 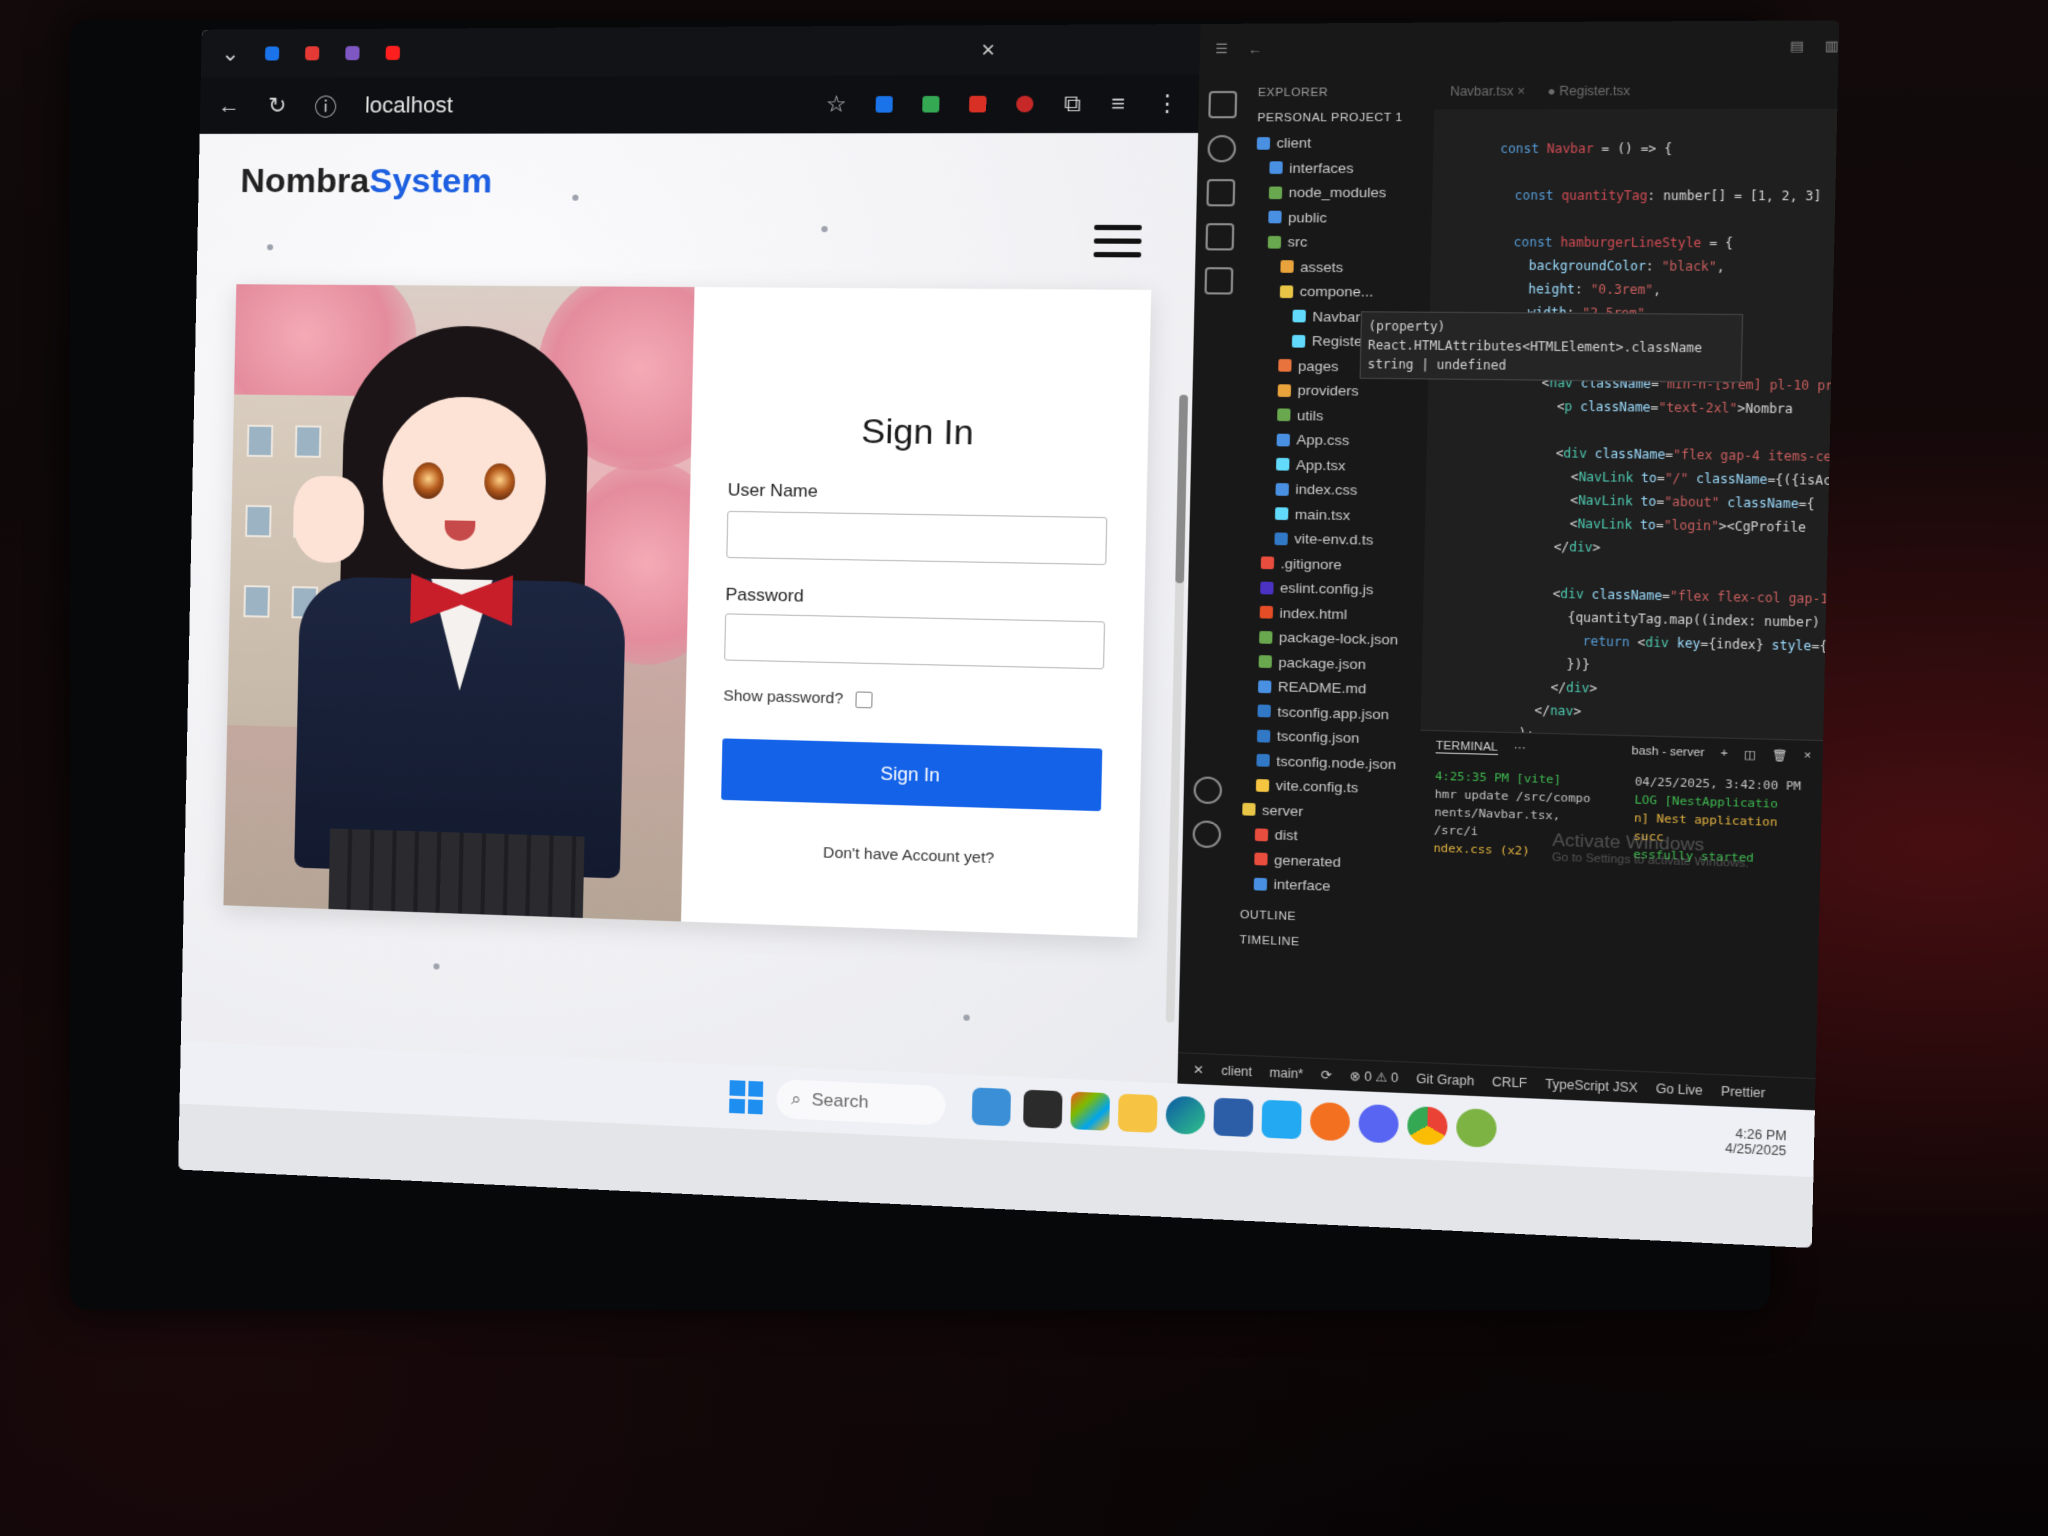 What do you see at coordinates (1340, 118) in the screenshot?
I see `project-title: PERSONAL PROJECT 1` at bounding box center [1340, 118].